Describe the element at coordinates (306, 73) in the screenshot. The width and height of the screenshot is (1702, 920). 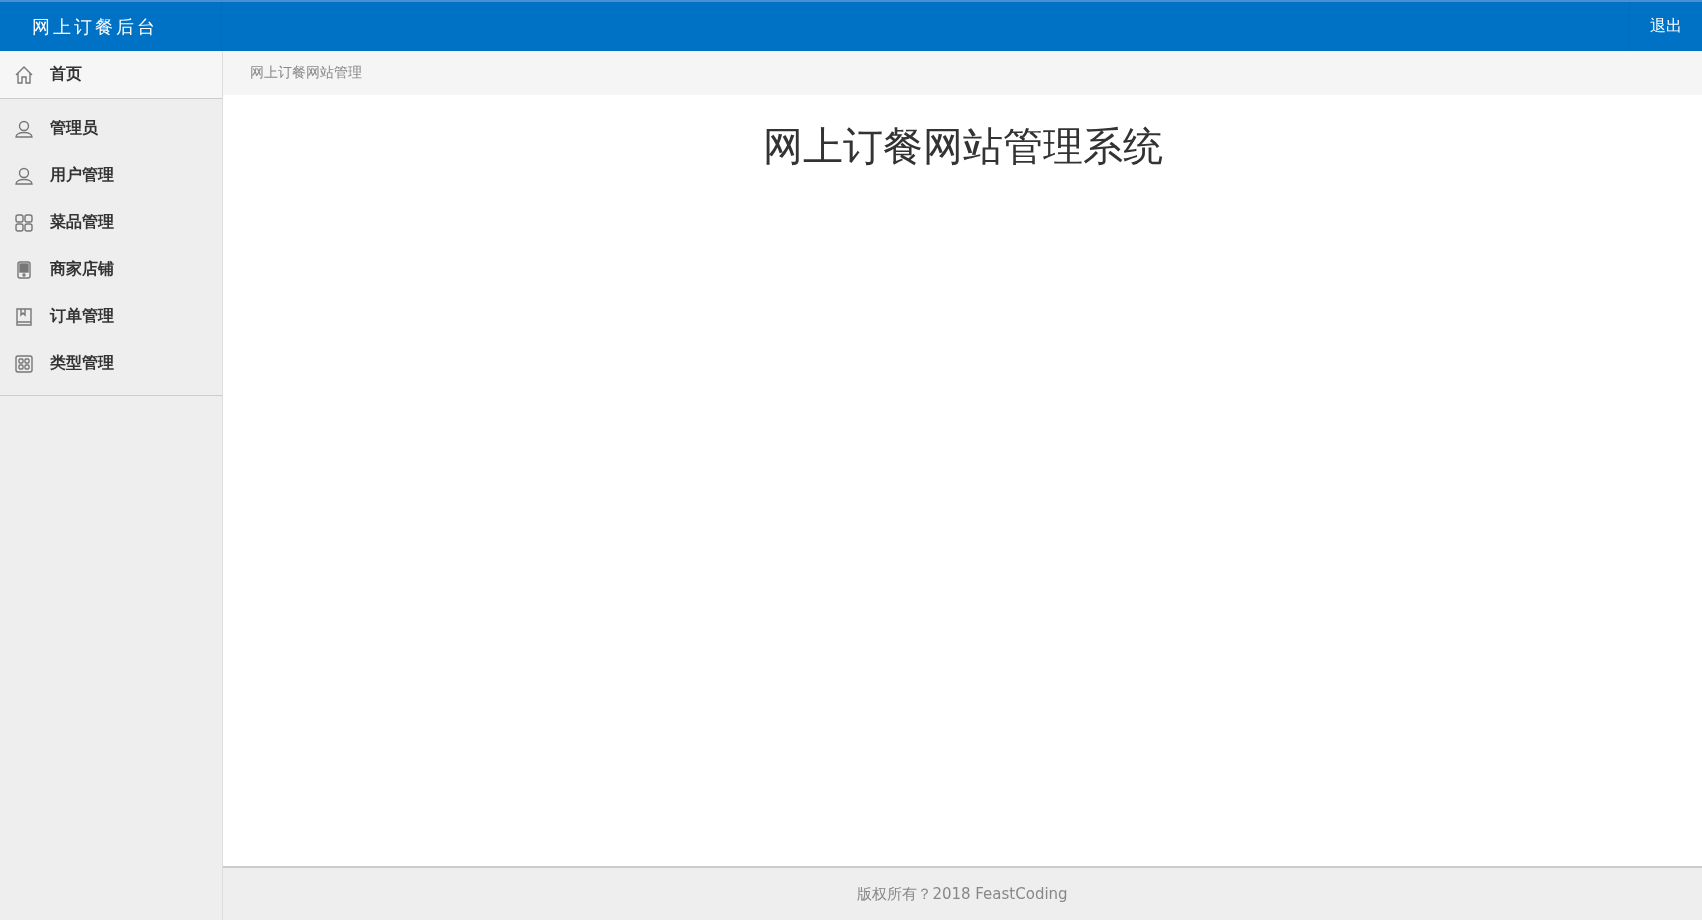
I see `breadcrumb: 网上订餐网站管理` at that location.